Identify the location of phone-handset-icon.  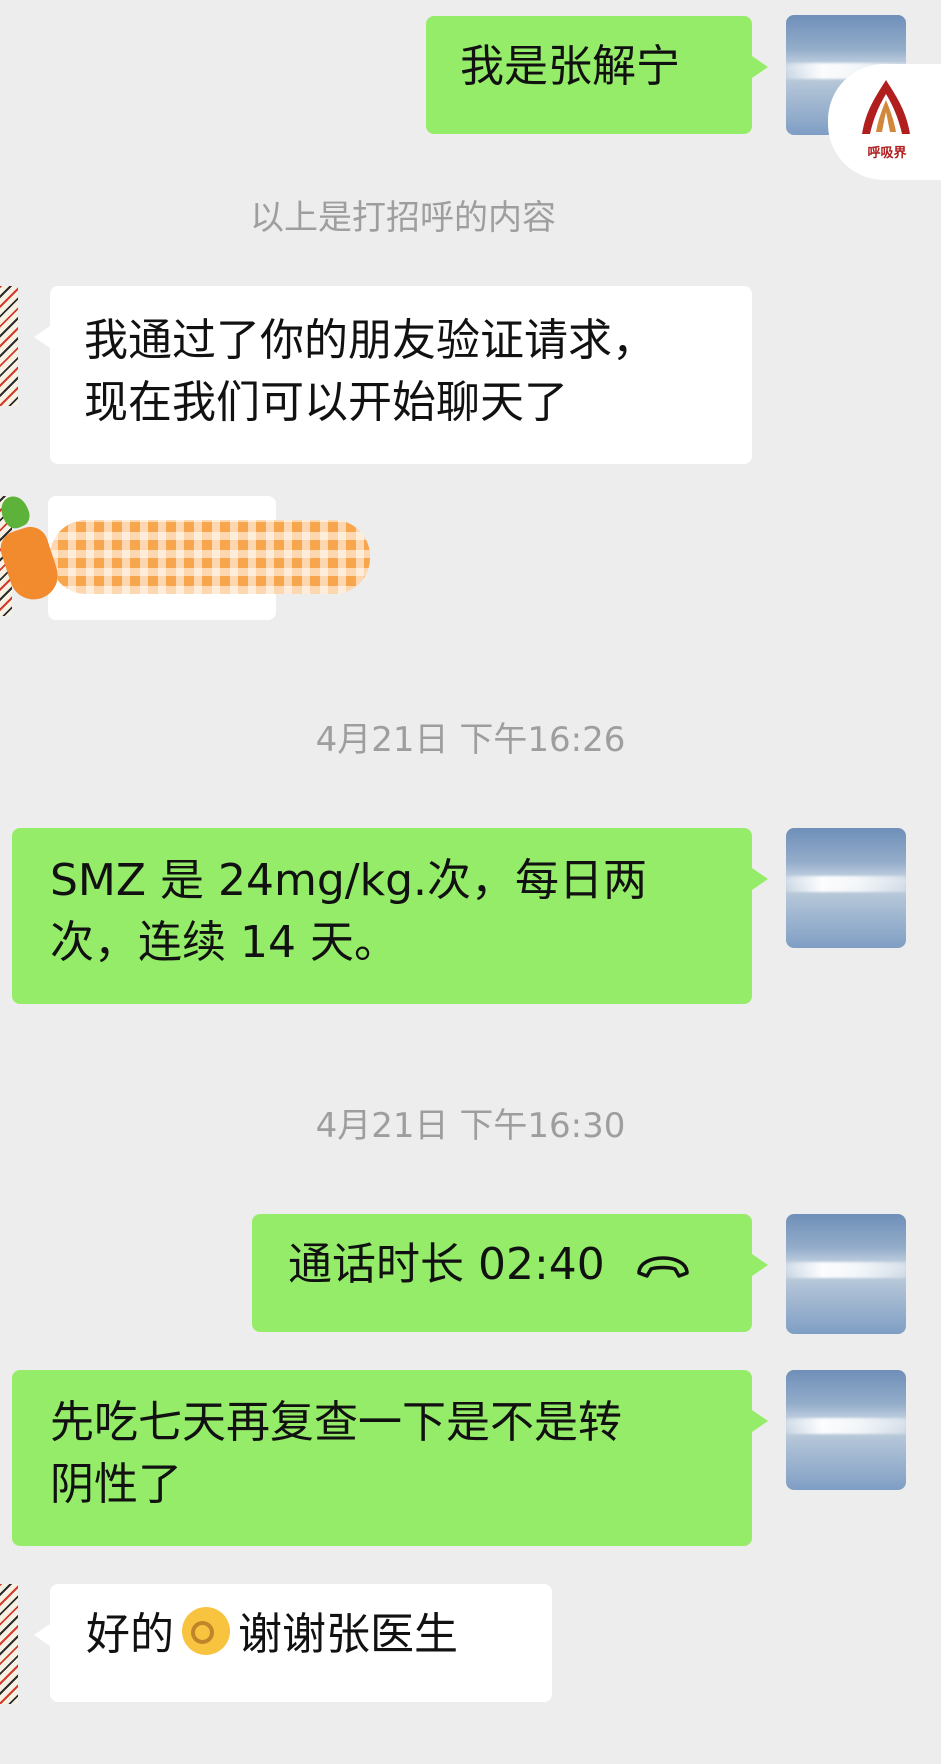
(663, 1267).